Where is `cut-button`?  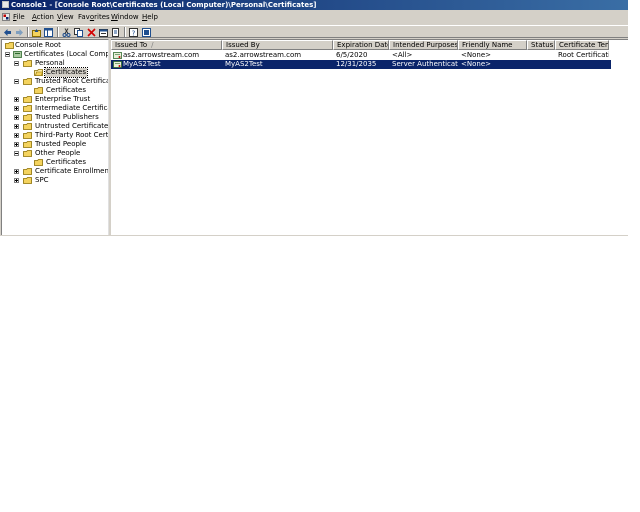 cut-button is located at coordinates (66, 32).